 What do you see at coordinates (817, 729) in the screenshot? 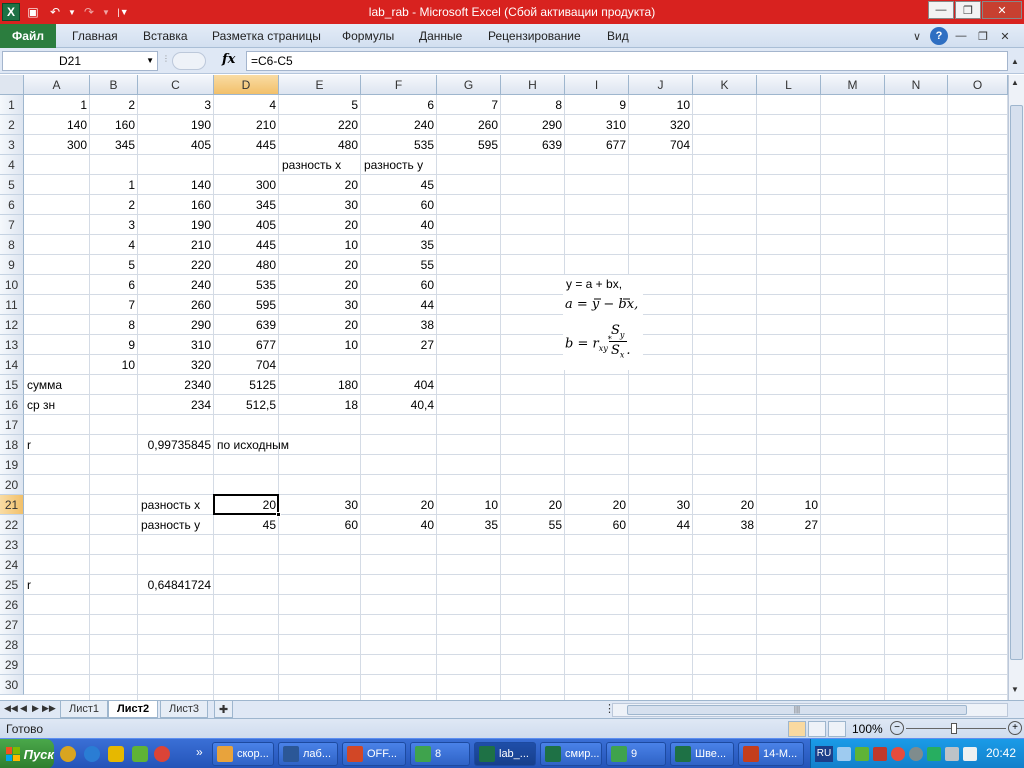
I see `page-layout-view-button` at bounding box center [817, 729].